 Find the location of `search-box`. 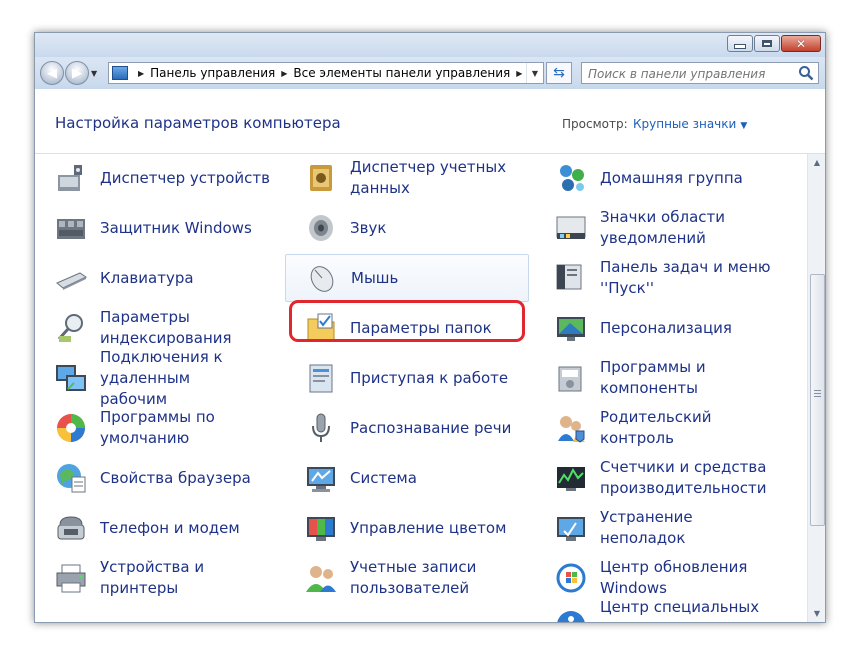

search-box is located at coordinates (700, 73).